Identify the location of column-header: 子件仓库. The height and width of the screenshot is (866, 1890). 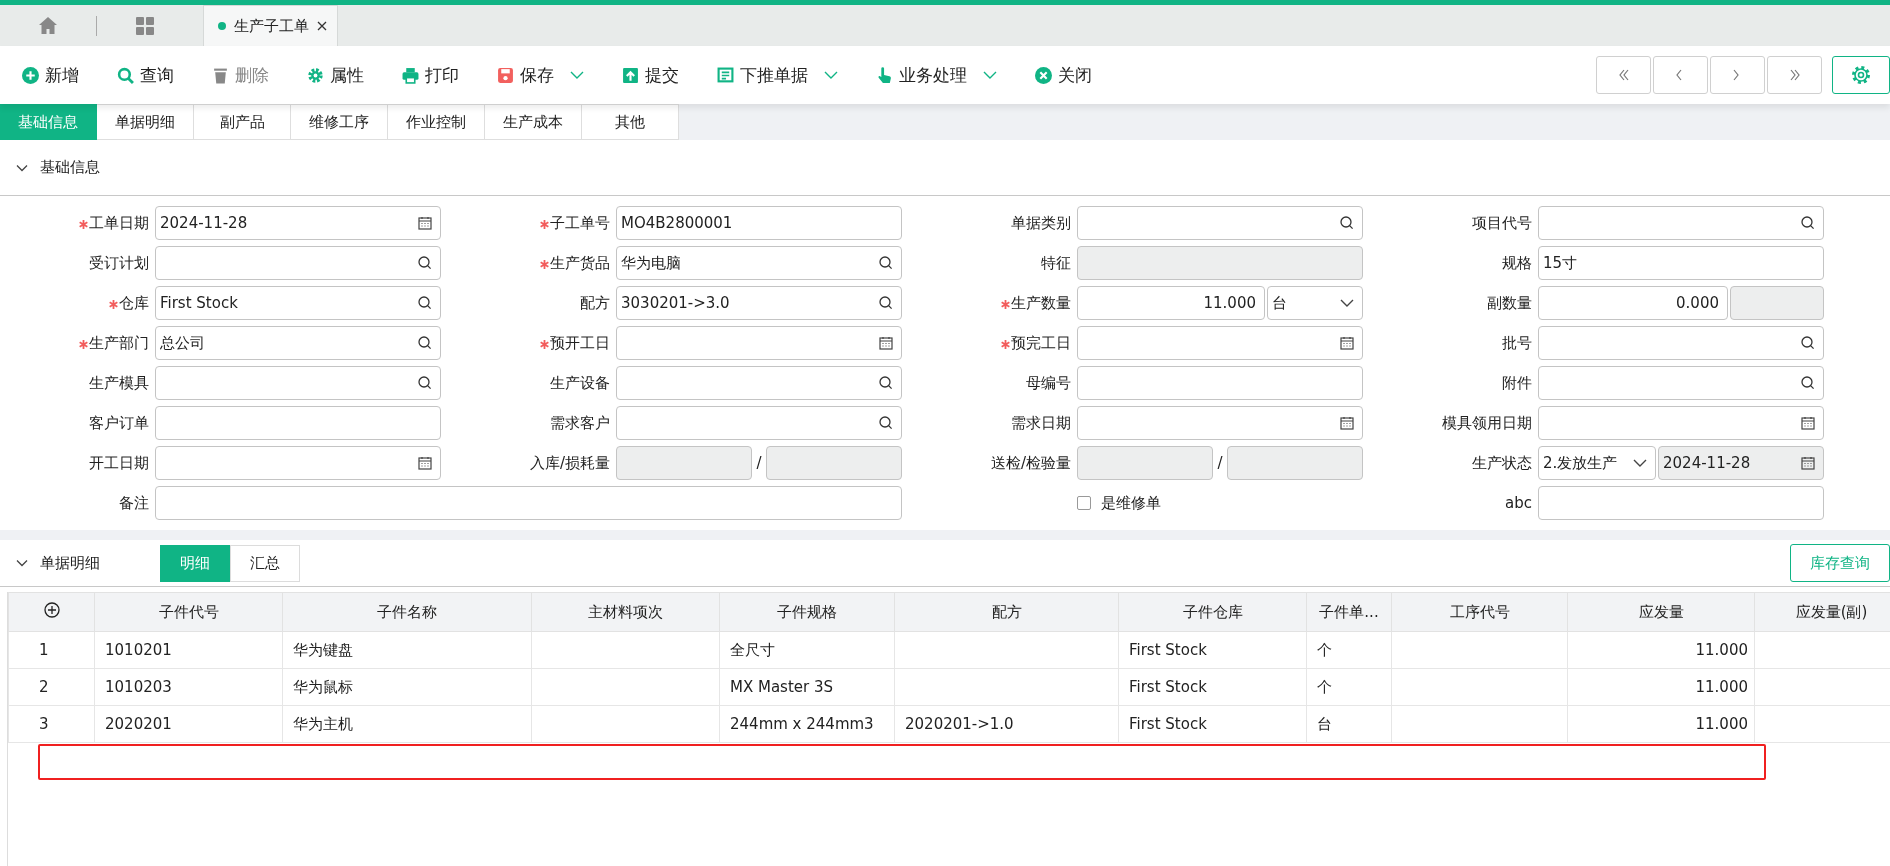
(1212, 612).